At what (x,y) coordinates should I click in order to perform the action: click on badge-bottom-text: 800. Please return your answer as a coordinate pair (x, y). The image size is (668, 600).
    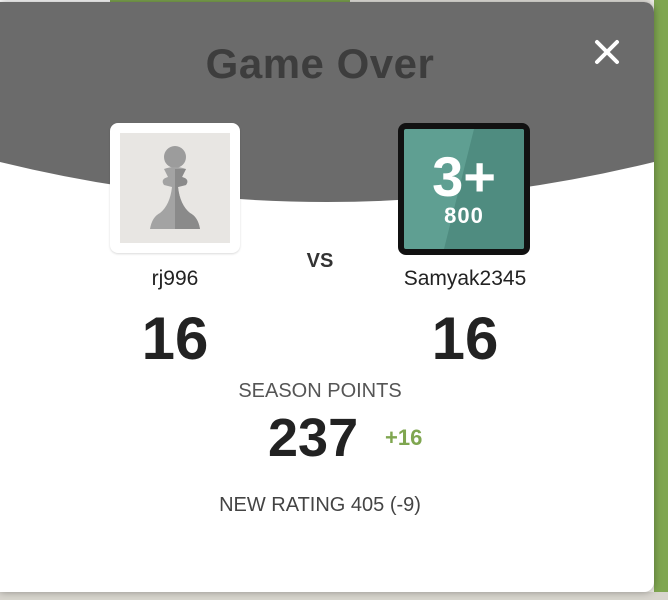
    Looking at the image, I should click on (464, 215).